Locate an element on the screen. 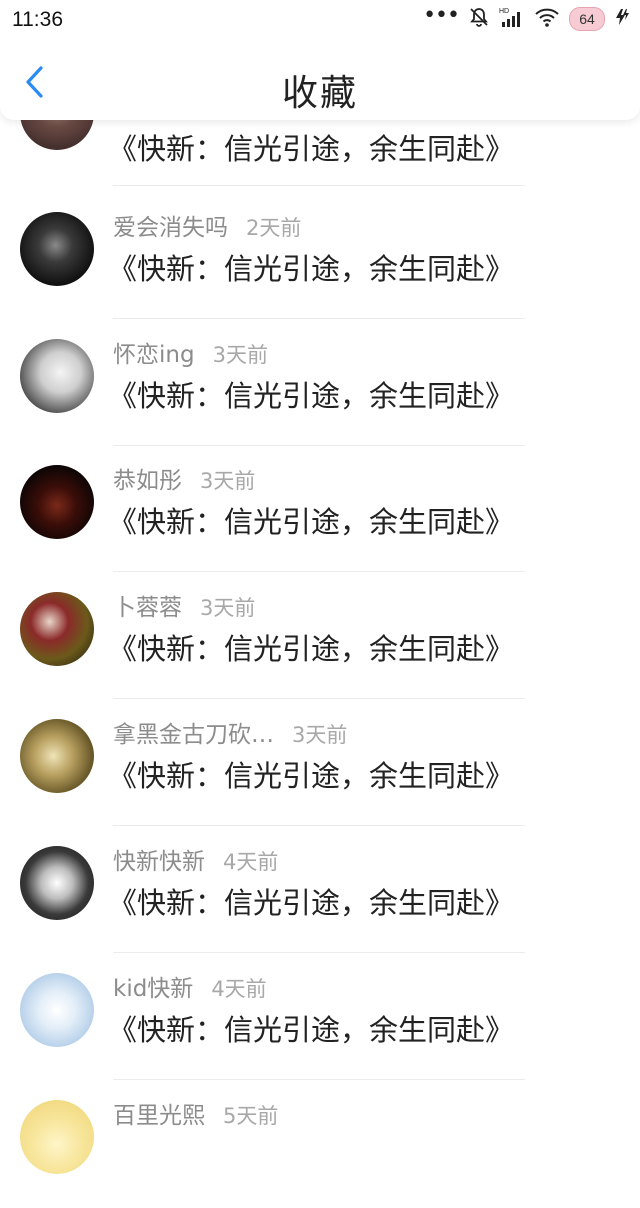  name-row: 百里光熙 5天前 is located at coordinates (195, 1113).